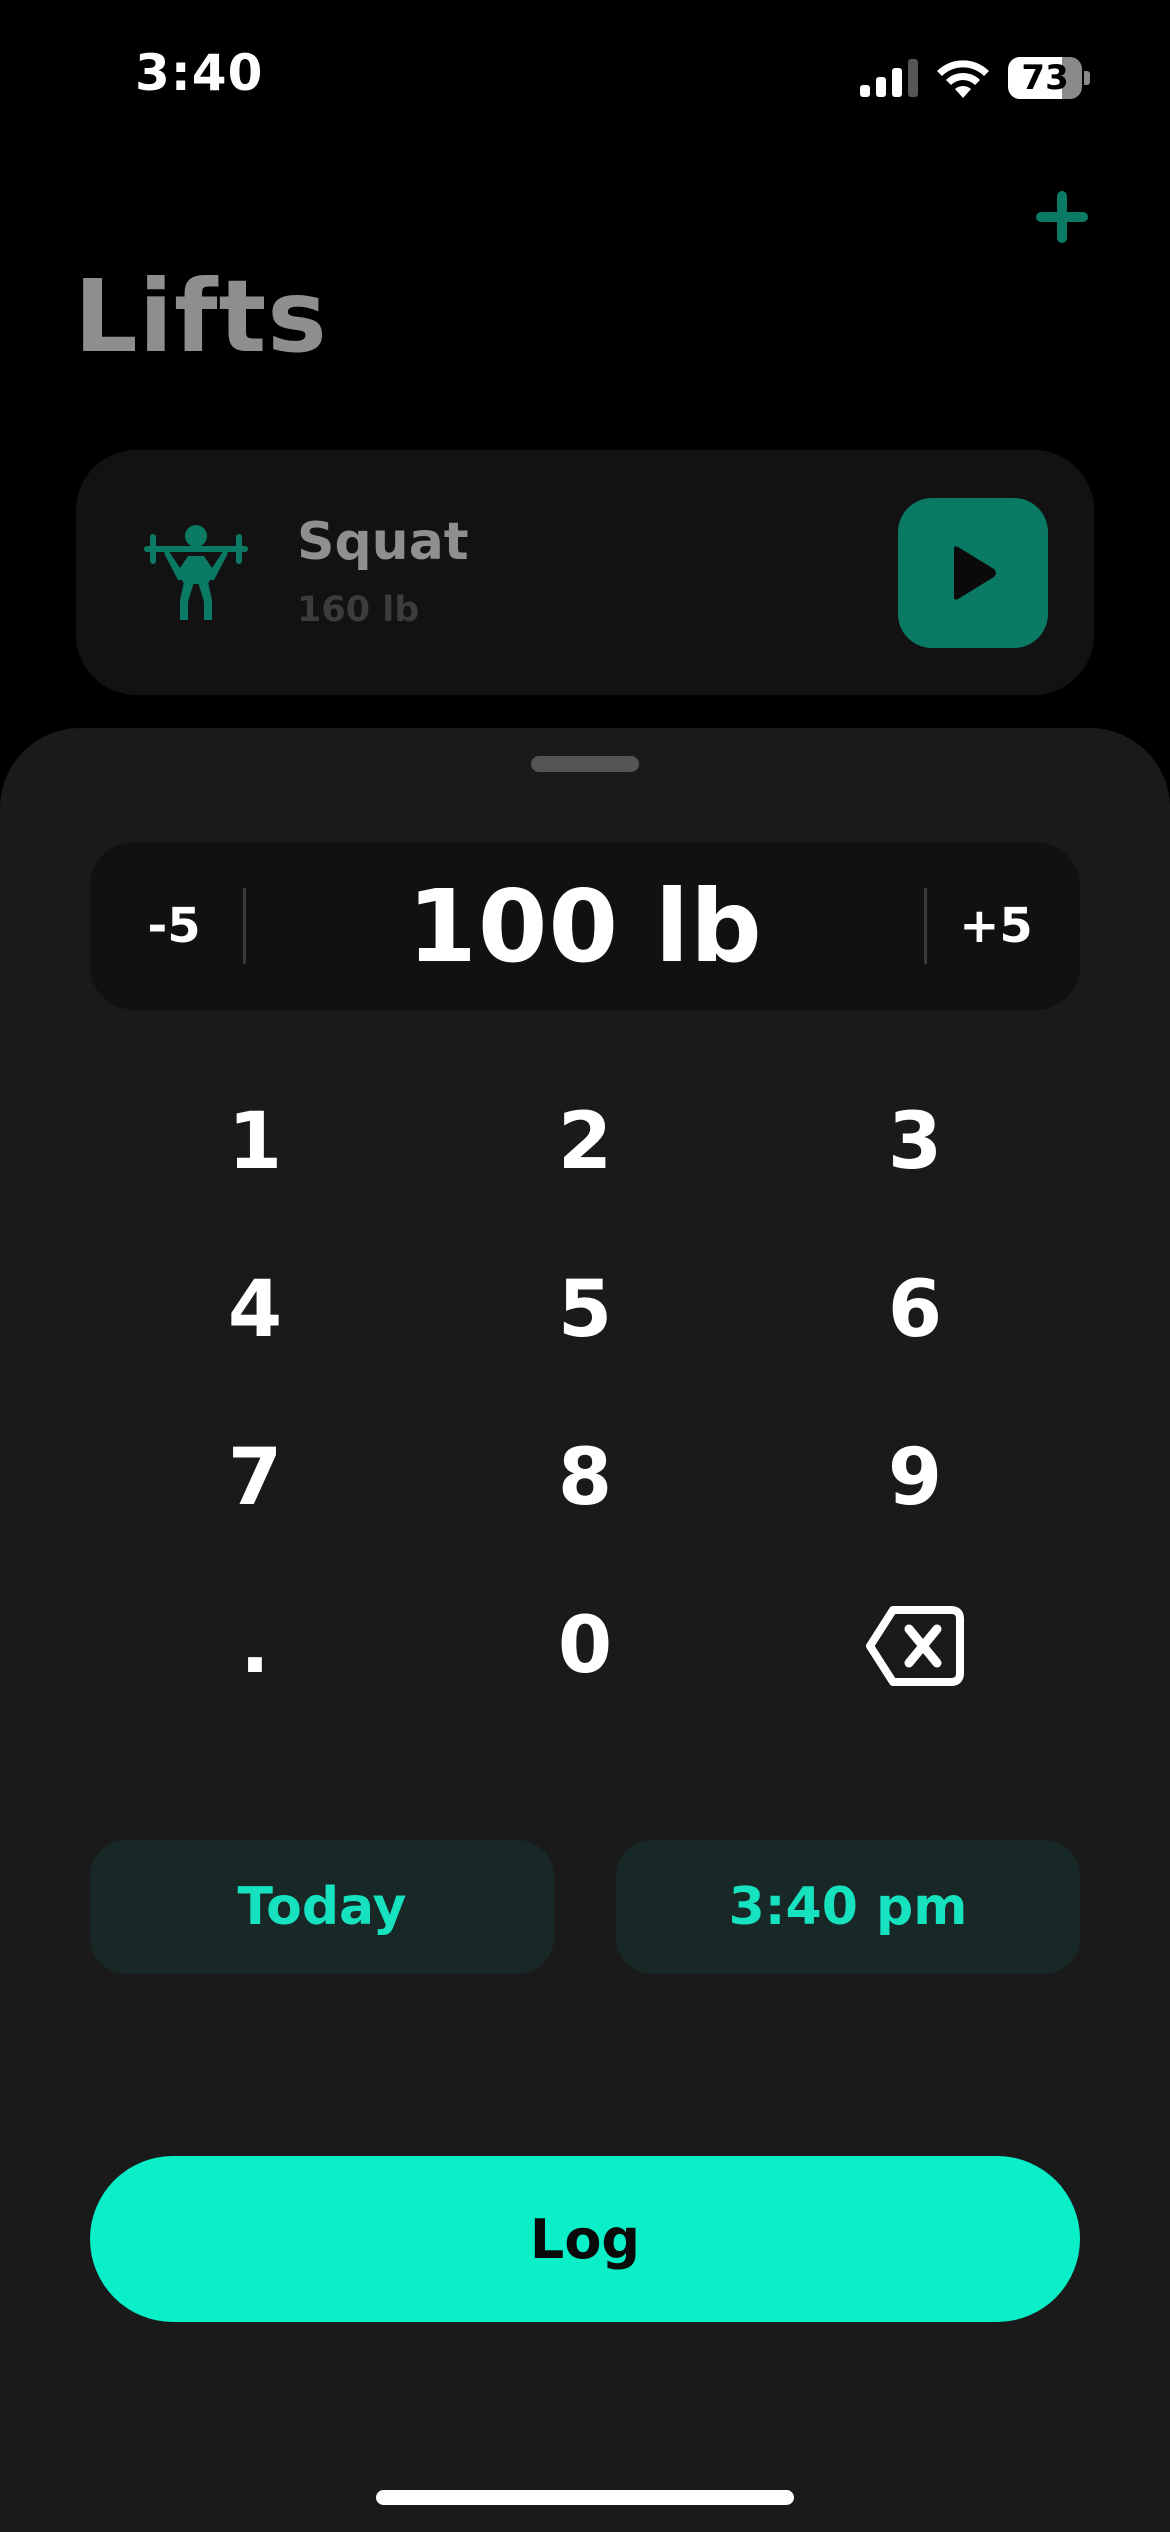 The width and height of the screenshot is (1170, 2532). I want to click on weight-stepper: -5 100 lb +5, so click(585, 926).